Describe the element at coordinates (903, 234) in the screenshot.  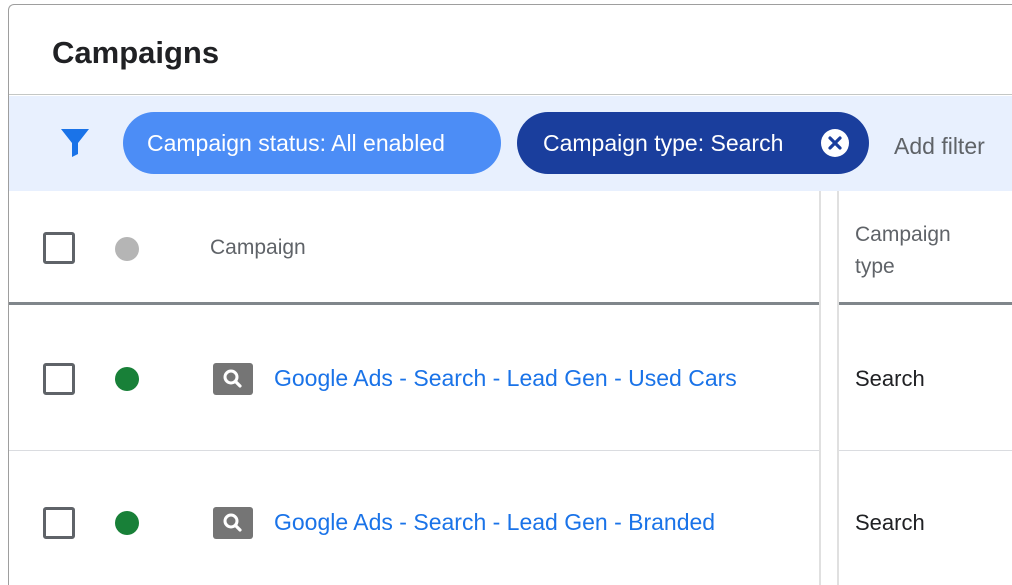
I see `column-header-line: Campaign` at that location.